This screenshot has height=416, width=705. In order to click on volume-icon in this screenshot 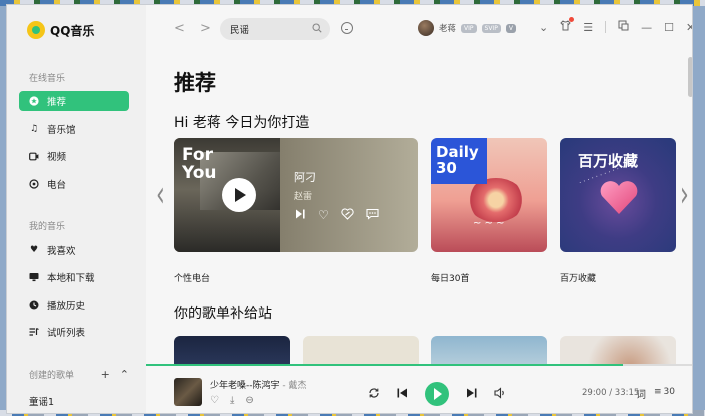, I will do `click(500, 394)`.